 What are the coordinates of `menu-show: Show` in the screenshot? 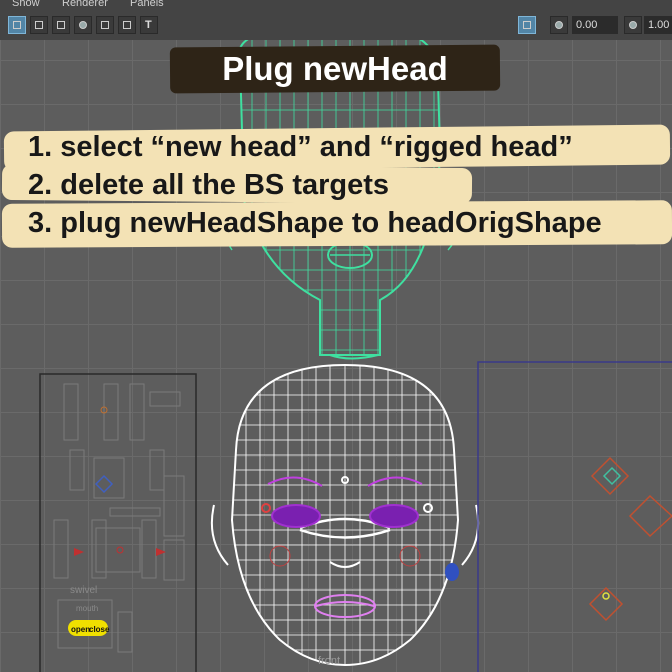 It's located at (26, 4).